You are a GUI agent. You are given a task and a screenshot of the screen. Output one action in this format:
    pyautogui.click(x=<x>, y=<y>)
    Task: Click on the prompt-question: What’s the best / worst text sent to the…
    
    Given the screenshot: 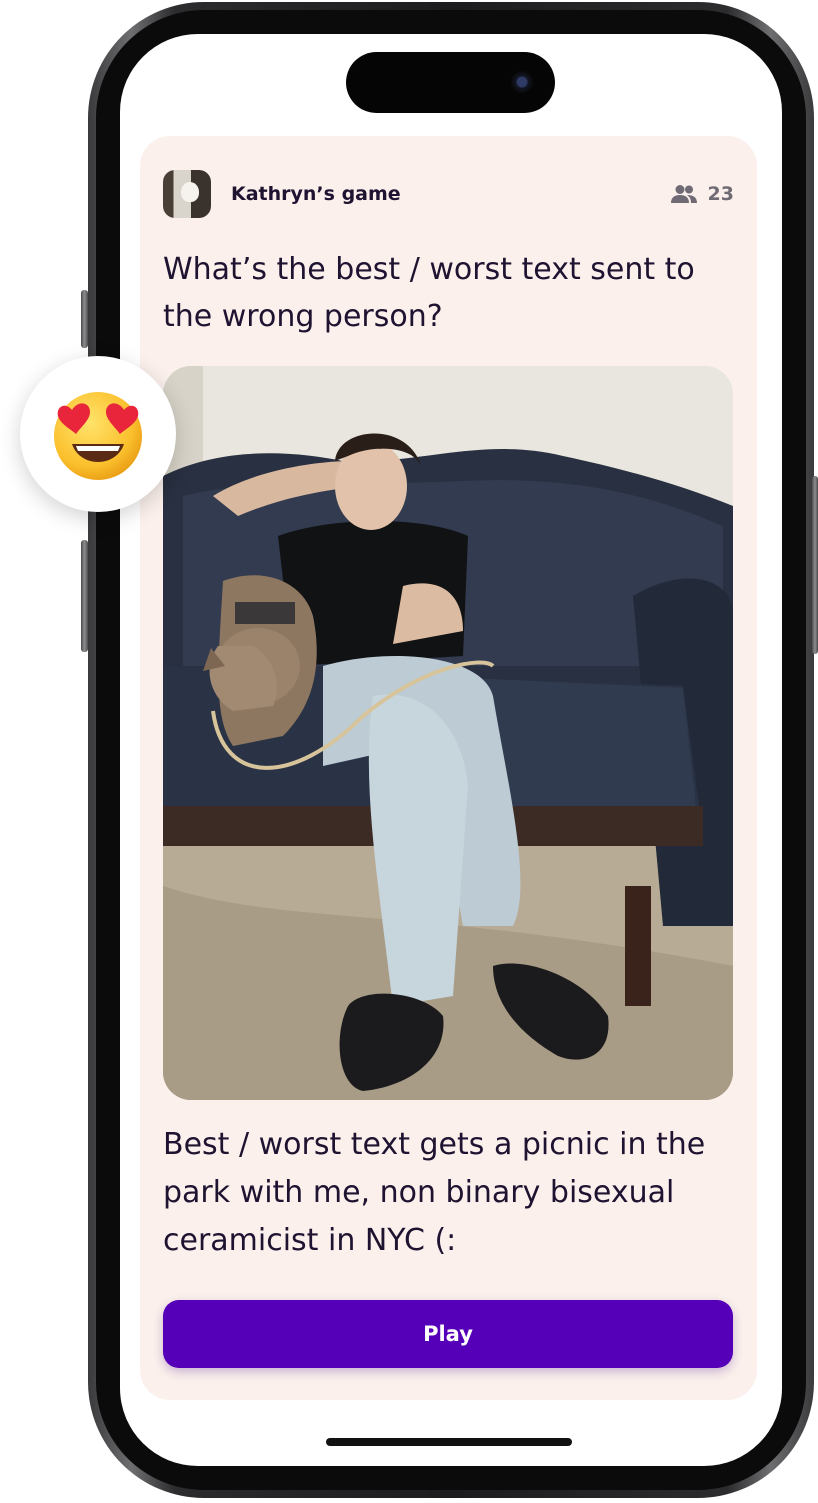 What is the action you would take?
    pyautogui.click(x=429, y=293)
    